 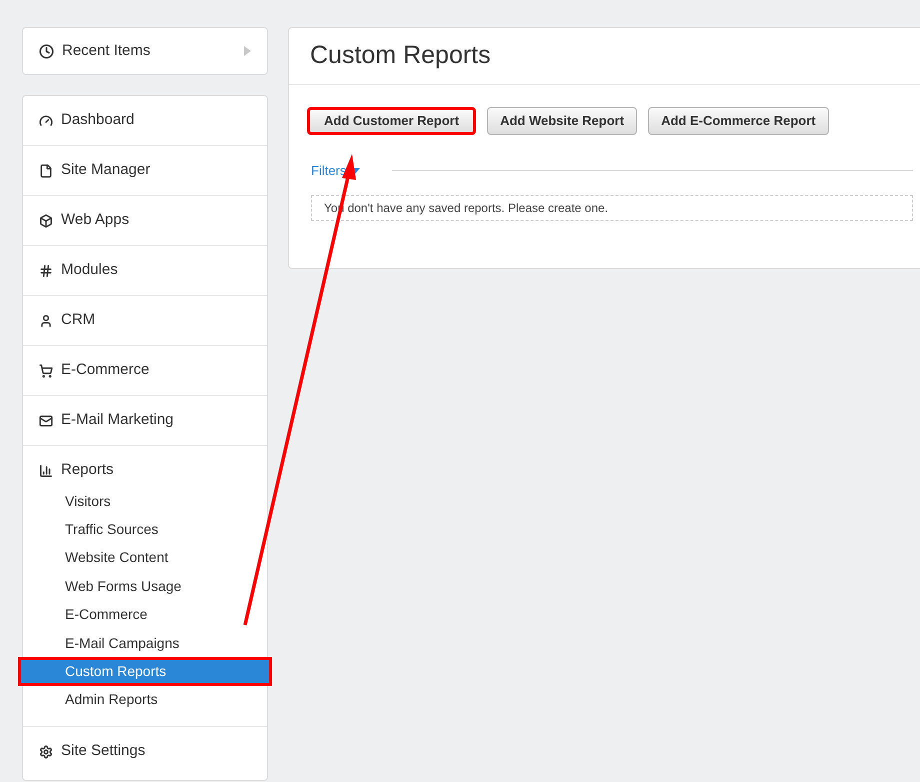 What do you see at coordinates (738, 121) in the screenshot?
I see `add-report-button: Add E-Commerce Report` at bounding box center [738, 121].